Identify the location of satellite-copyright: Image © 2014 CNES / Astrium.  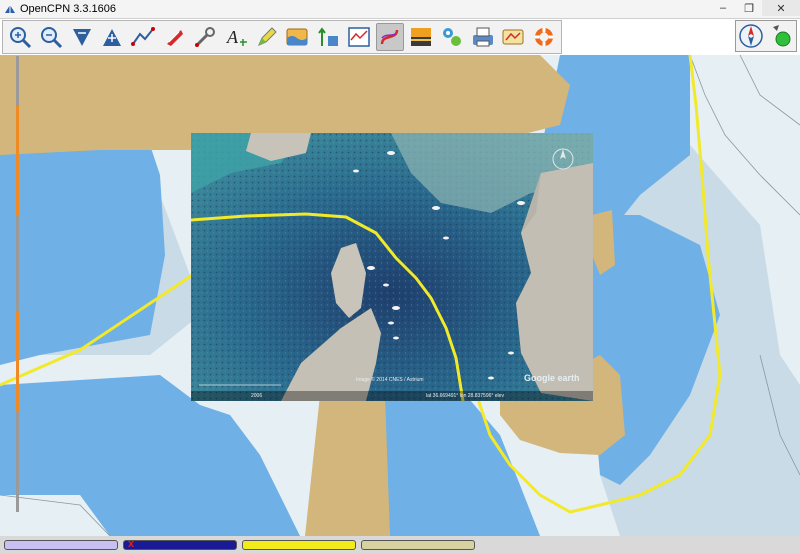
(390, 380).